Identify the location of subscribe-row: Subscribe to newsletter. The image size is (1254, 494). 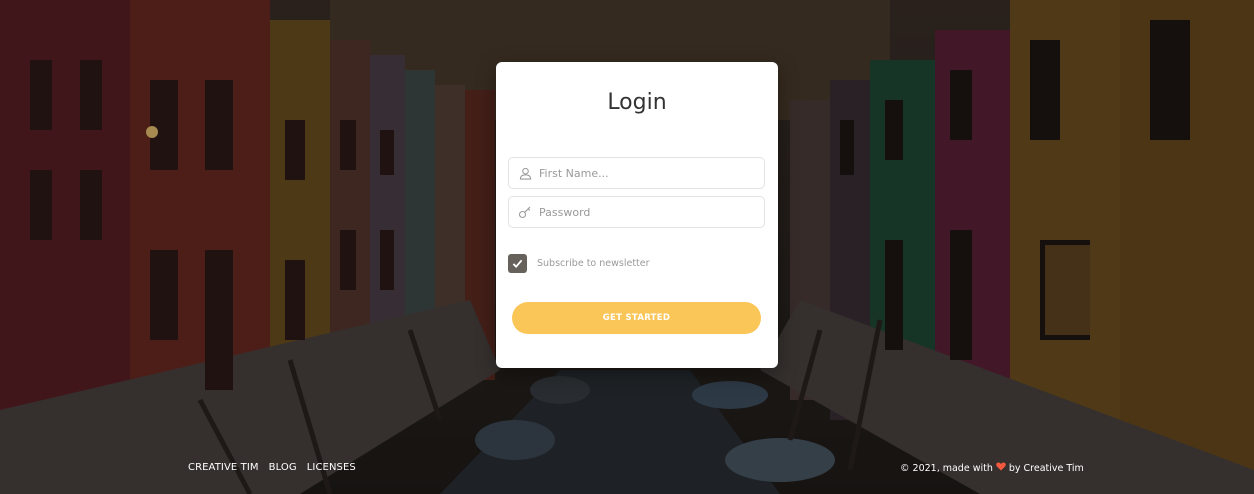
(579, 263).